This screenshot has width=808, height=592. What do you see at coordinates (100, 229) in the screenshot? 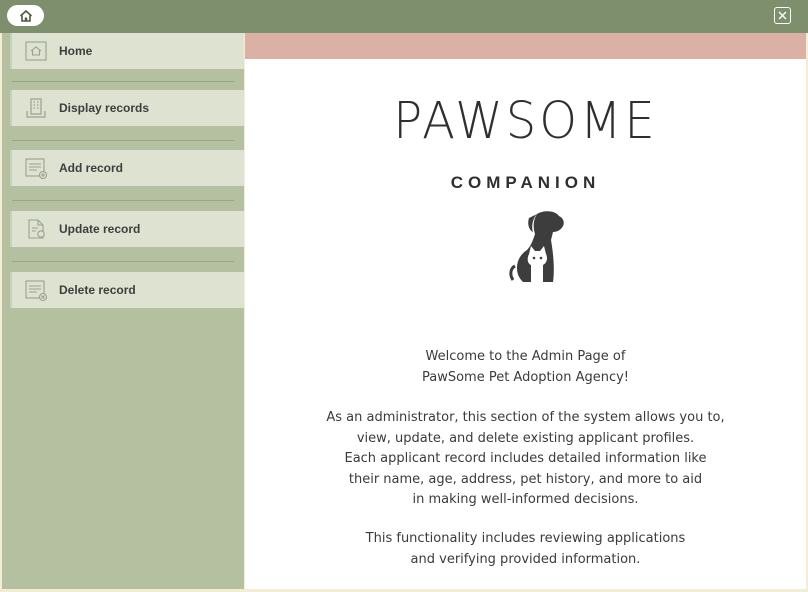
I see `sidebar-item-label: Update record` at bounding box center [100, 229].